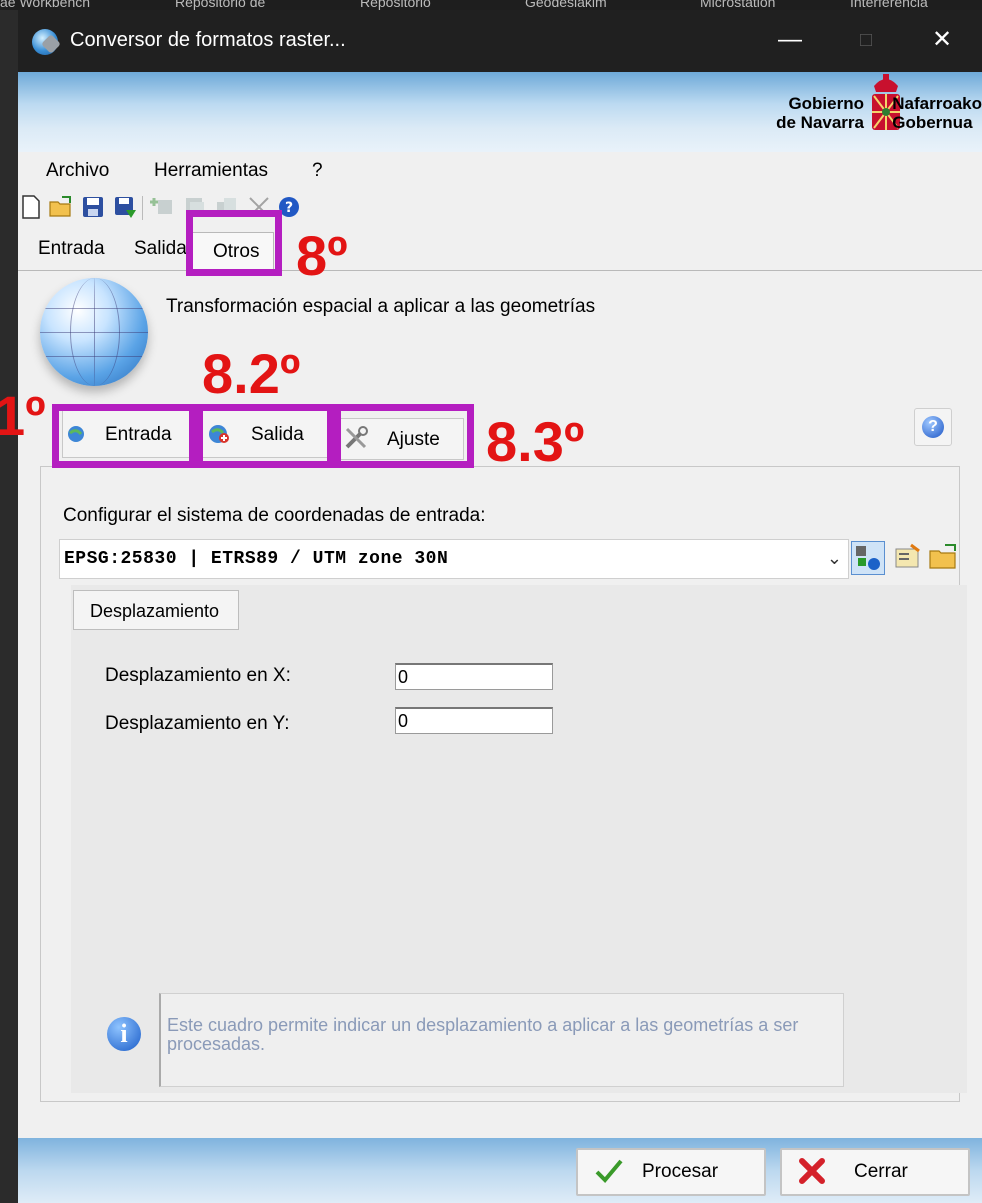 The width and height of the screenshot is (982, 1203). What do you see at coordinates (403, 677) in the screenshot?
I see `shift-x-value: 0` at bounding box center [403, 677].